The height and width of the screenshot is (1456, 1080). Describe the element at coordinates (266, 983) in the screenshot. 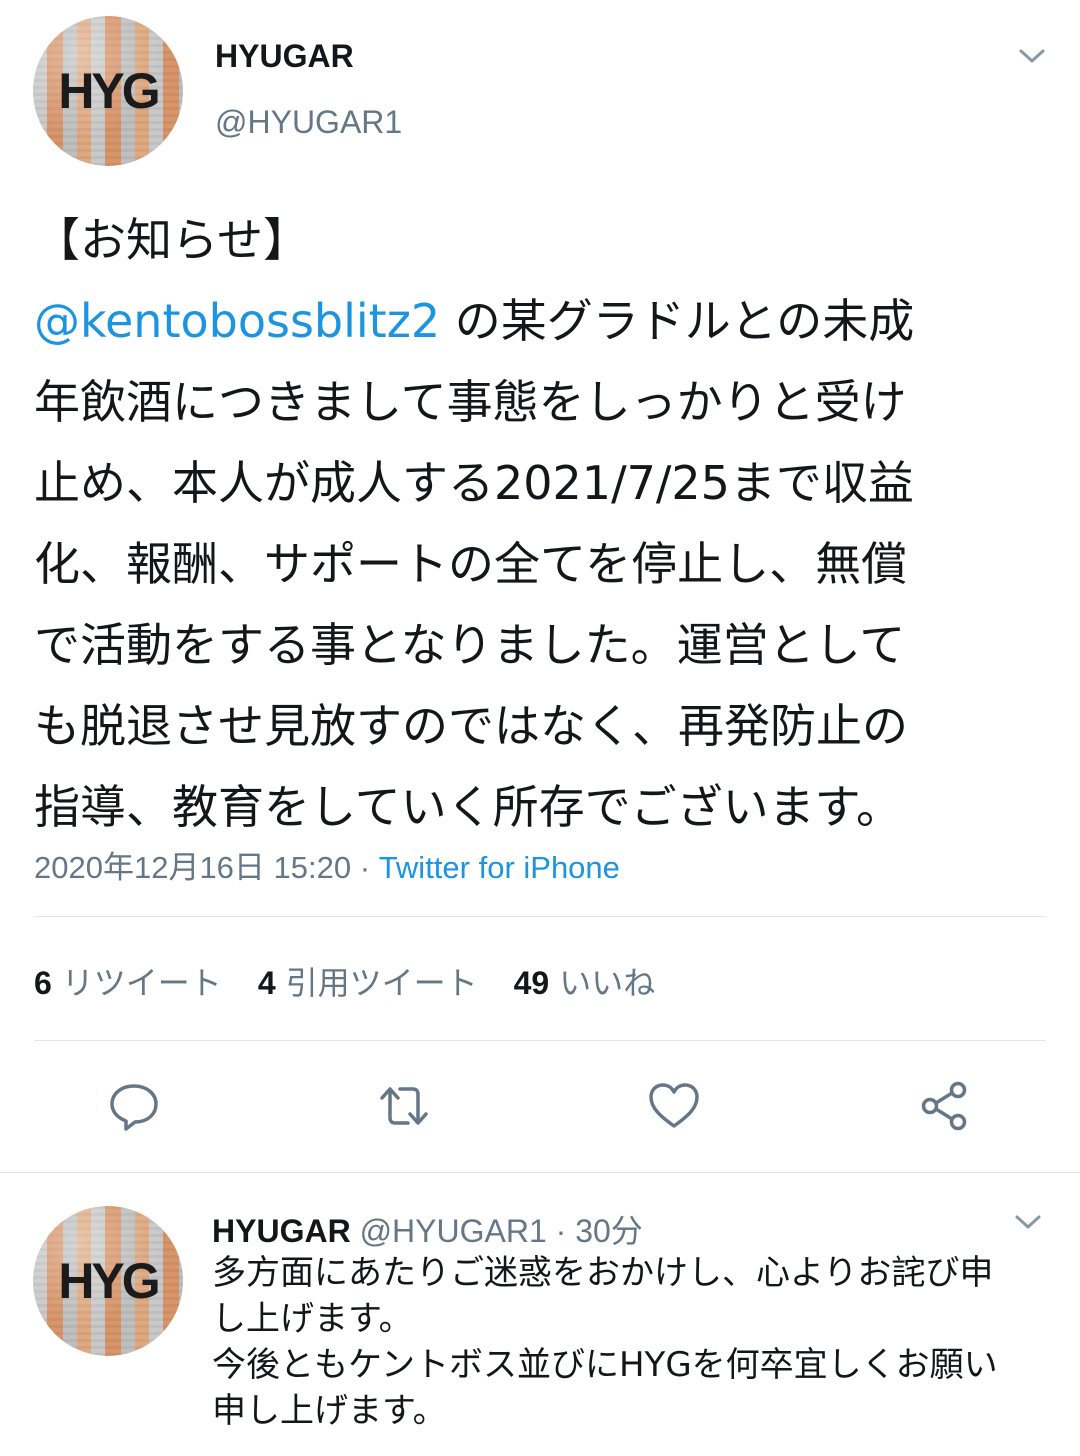

I see `quotes-count: 4` at that location.